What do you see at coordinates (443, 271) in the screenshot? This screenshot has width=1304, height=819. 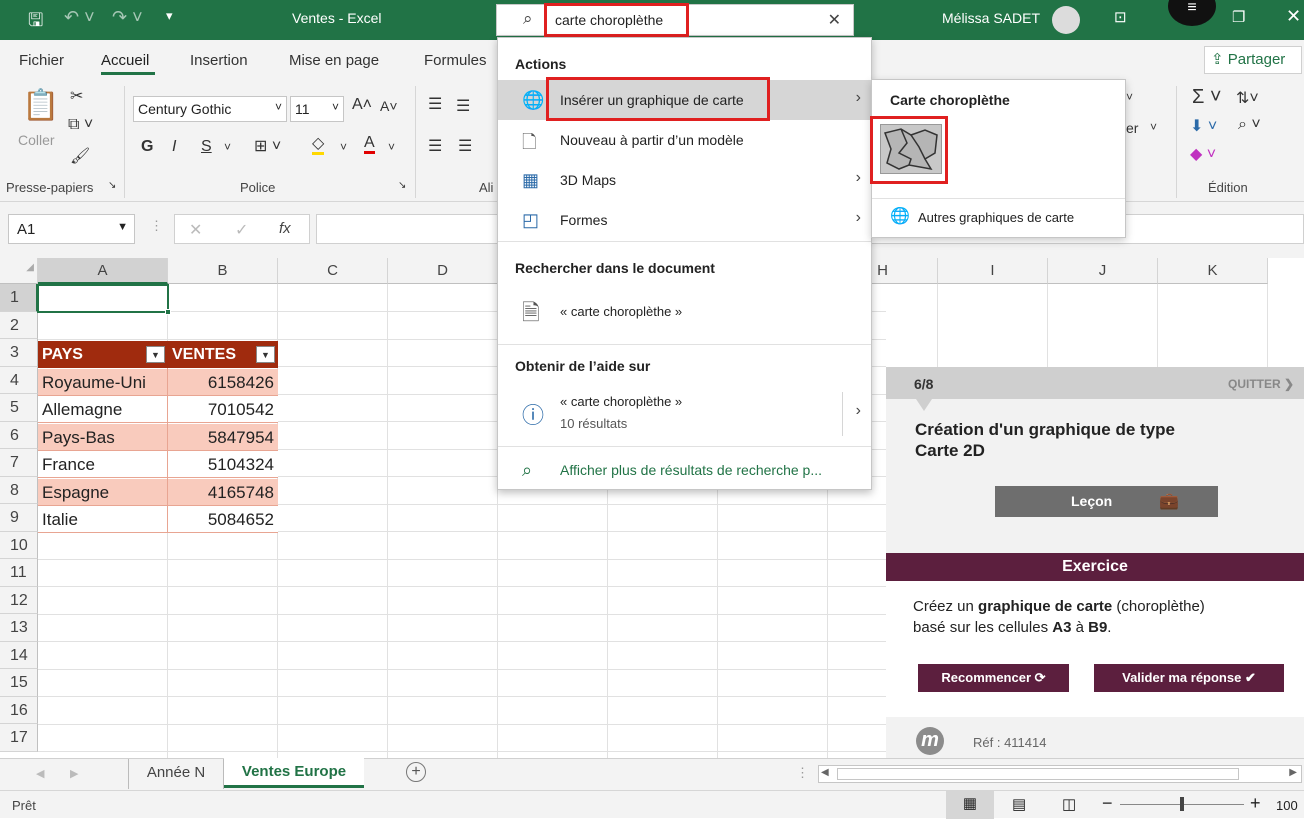 I see `column-header-d: D` at bounding box center [443, 271].